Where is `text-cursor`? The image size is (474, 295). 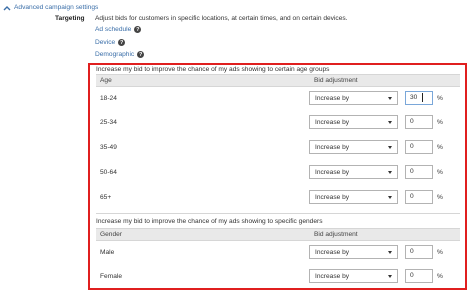
text-cursor is located at coordinates (422, 97).